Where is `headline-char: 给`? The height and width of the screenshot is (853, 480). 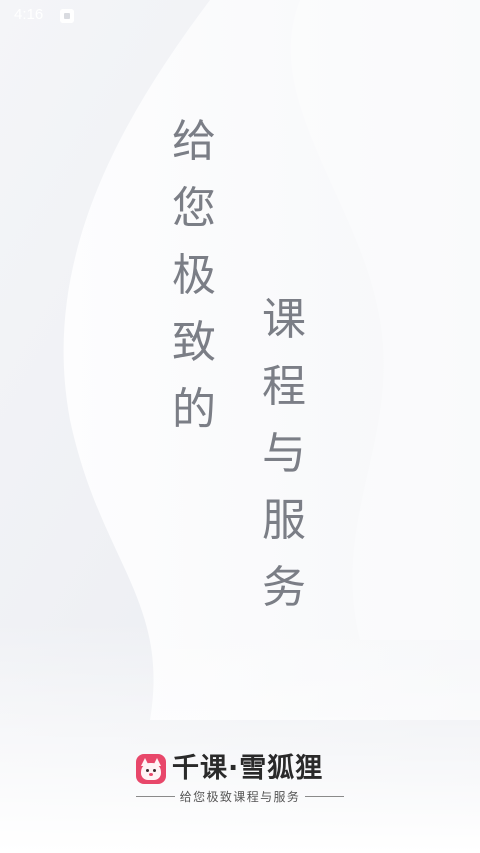 headline-char: 给 is located at coordinates (194, 141).